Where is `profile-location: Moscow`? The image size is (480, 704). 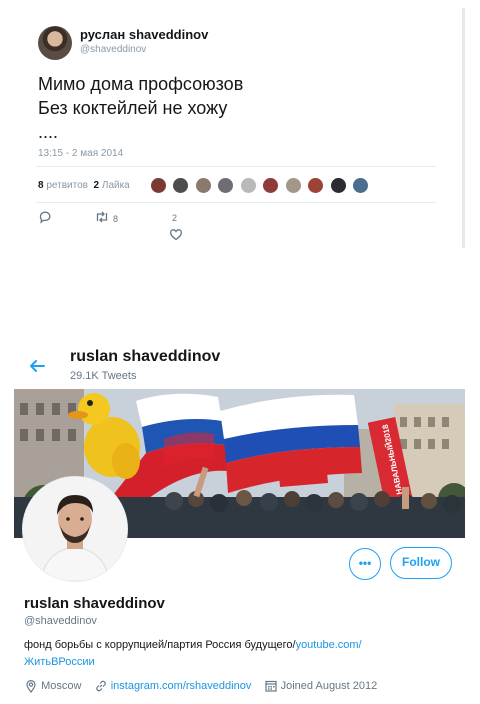 profile-location: Moscow is located at coordinates (61, 686).